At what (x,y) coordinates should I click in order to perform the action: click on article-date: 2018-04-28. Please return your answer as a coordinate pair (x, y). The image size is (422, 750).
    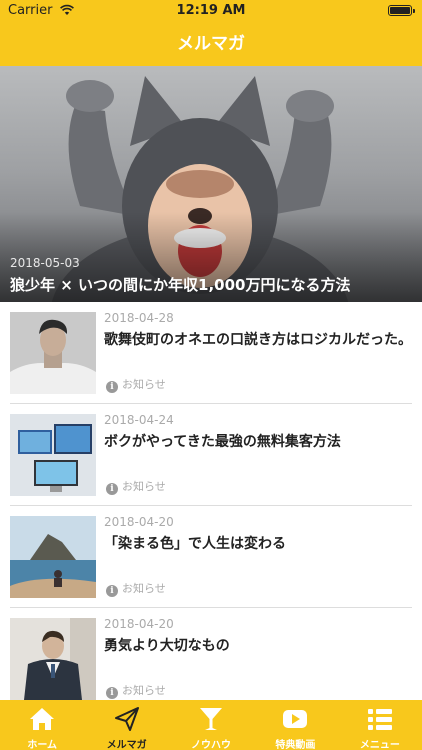
    Looking at the image, I should click on (139, 318).